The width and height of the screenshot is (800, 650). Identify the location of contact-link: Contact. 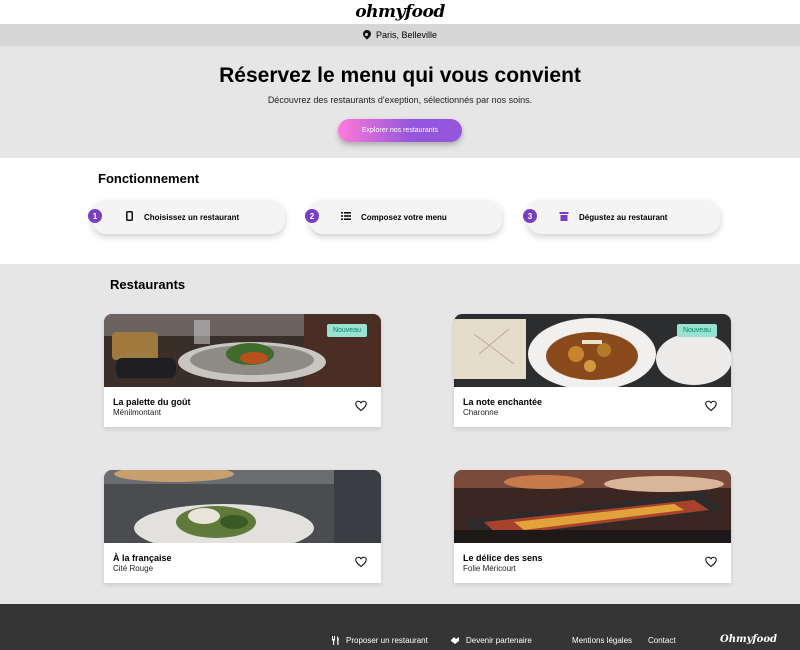
(662, 640).